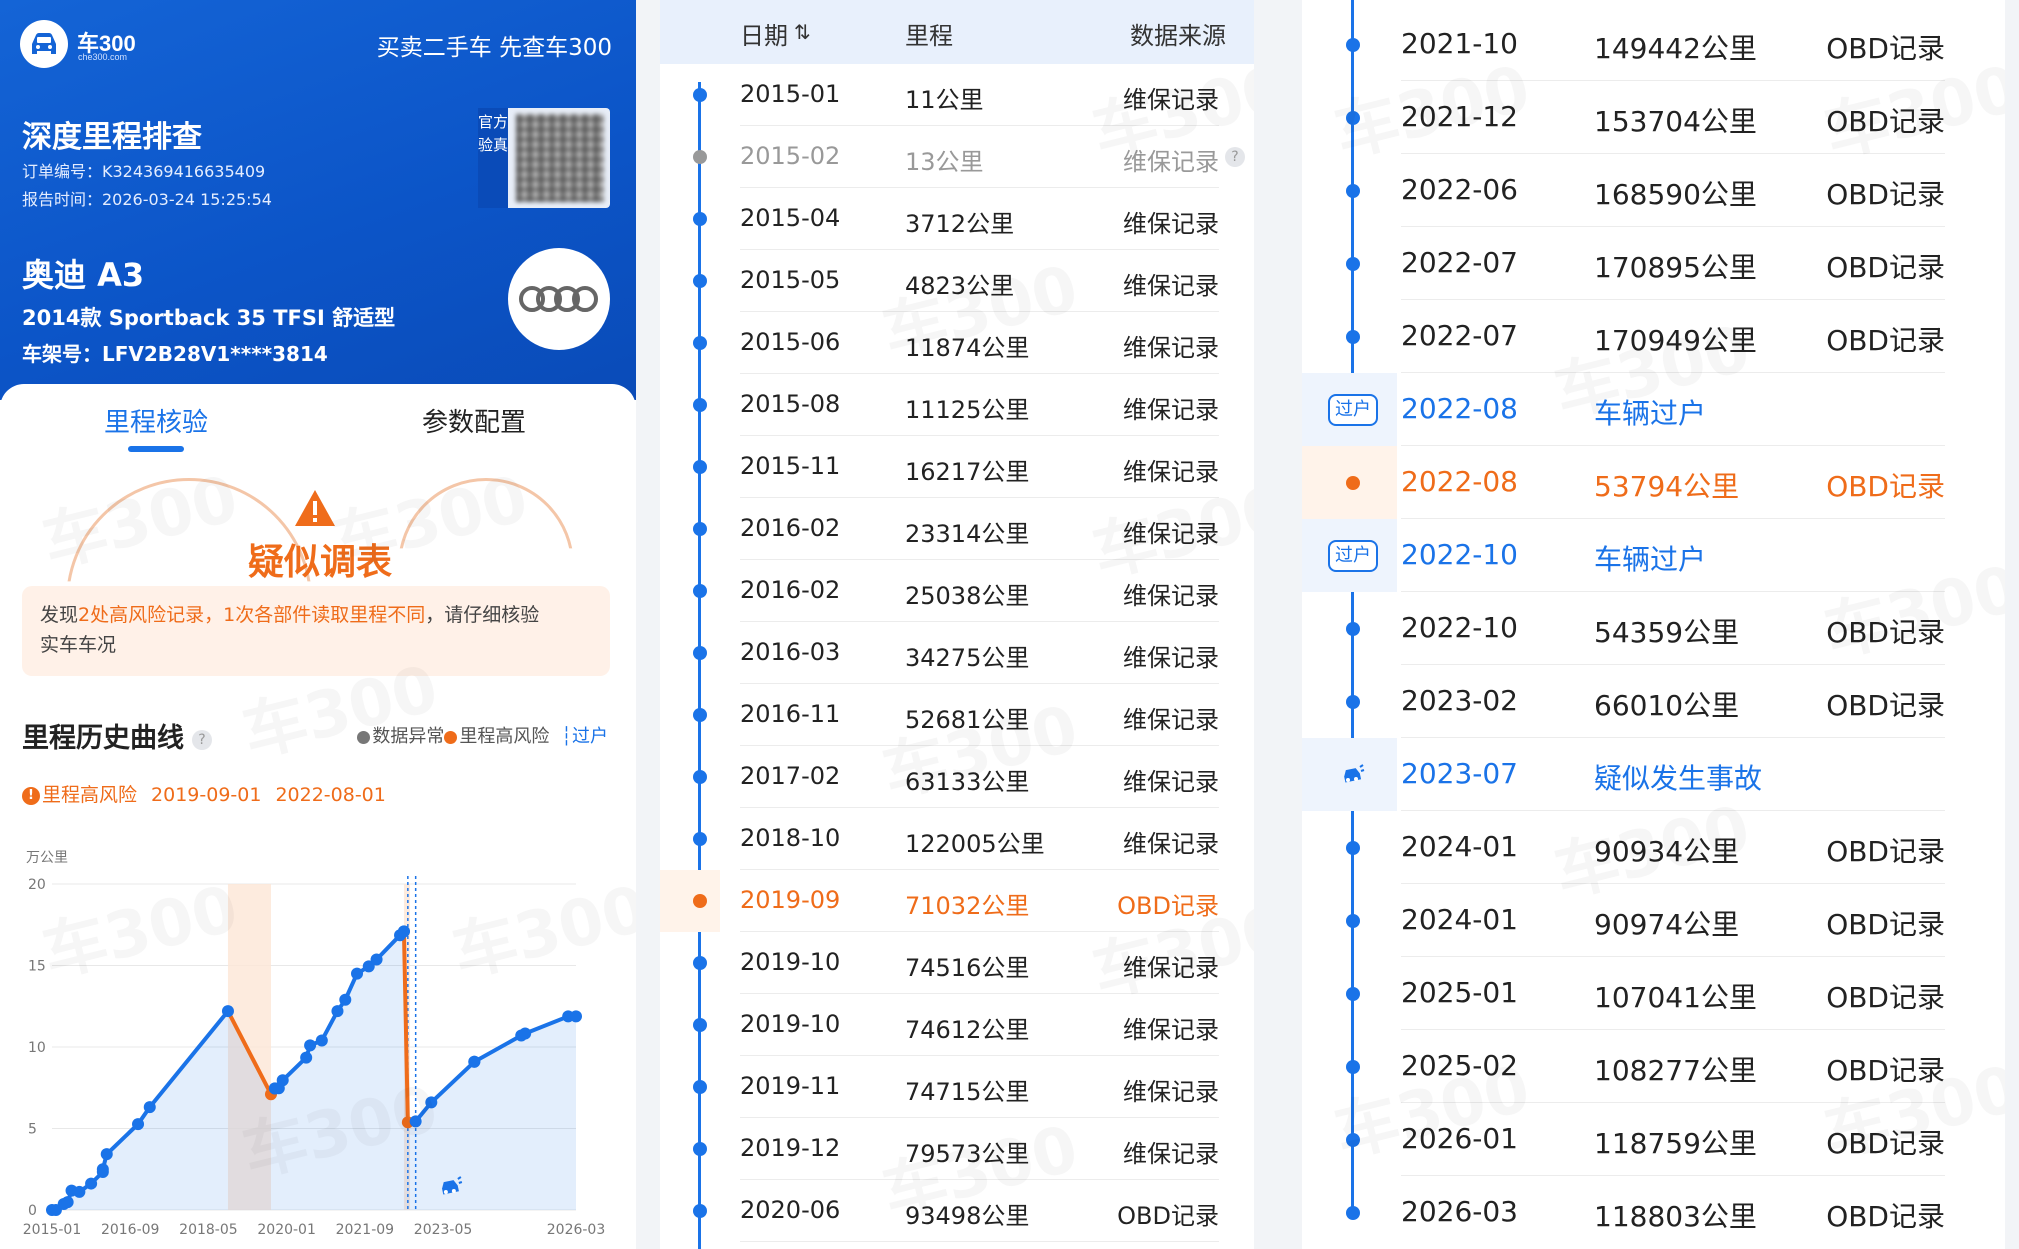 Image resolution: width=2019 pixels, height=1249 pixels. I want to click on record-date: 2022-10, so click(1459, 555).